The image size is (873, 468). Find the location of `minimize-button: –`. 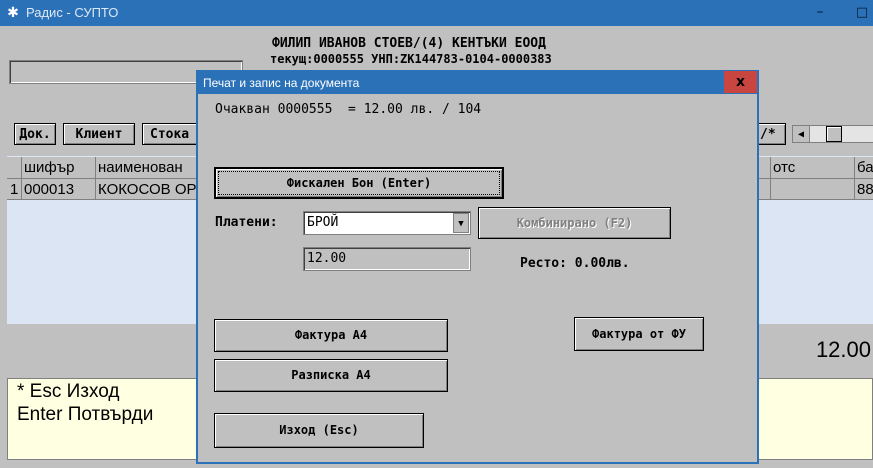

minimize-button: – is located at coordinates (820, 13).